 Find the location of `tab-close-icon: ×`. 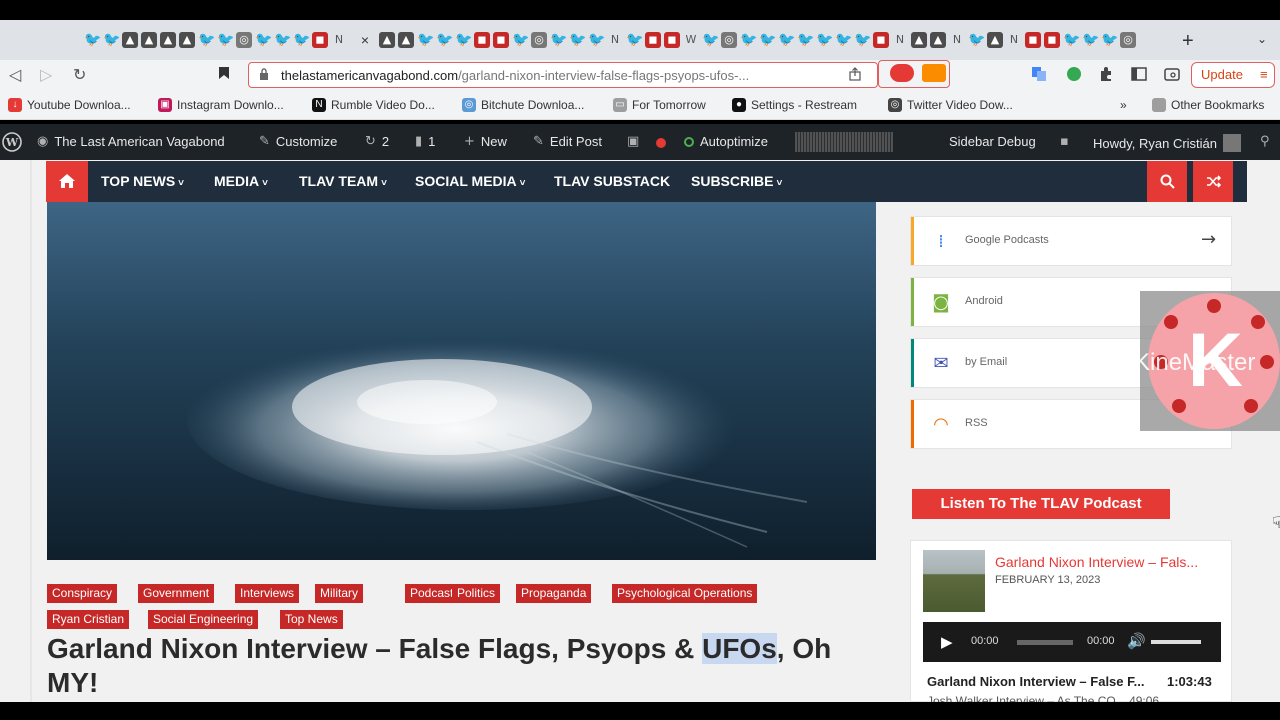

tab-close-icon: × is located at coordinates (365, 40).